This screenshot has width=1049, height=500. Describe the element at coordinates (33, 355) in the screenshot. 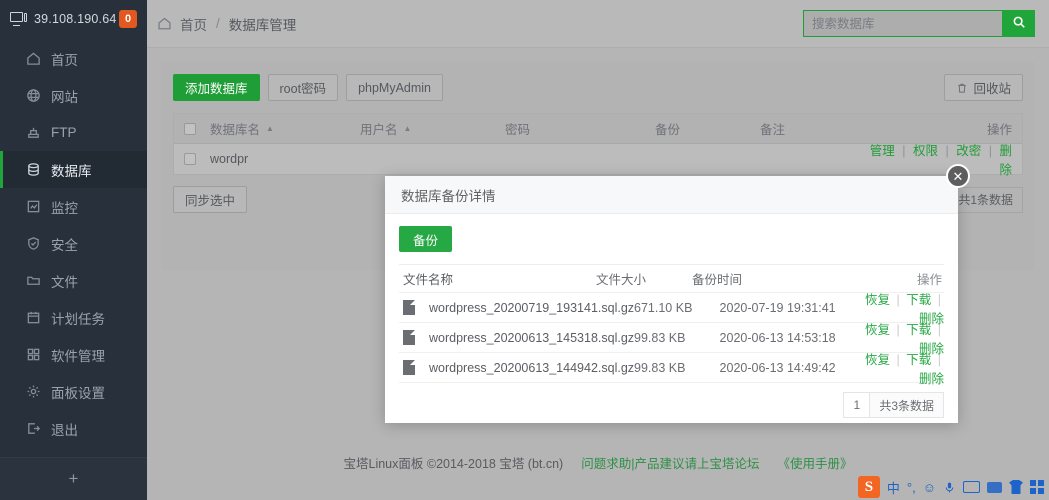

I see `apps-grid-icon` at that location.